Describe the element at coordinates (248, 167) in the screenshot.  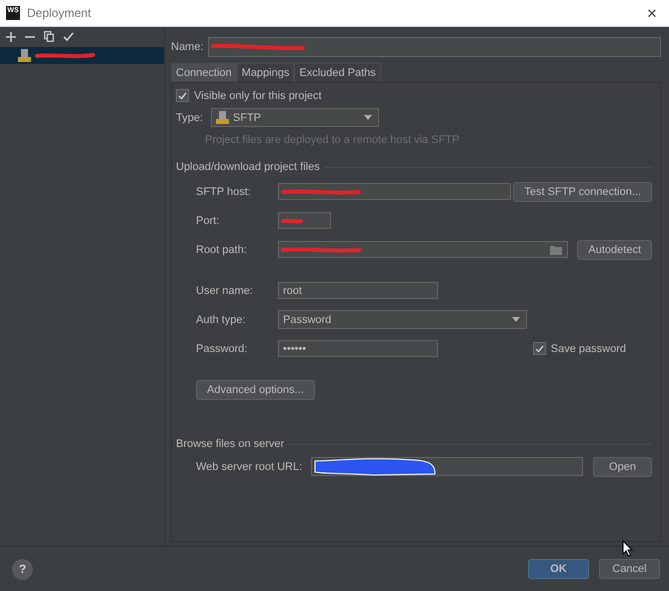
I see `section-title: Upload/download project files` at that location.